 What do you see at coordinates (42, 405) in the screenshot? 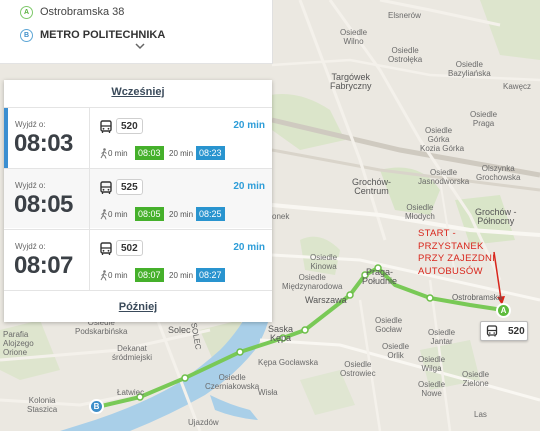
I see `map-label: Kolonia Staszica` at bounding box center [42, 405].